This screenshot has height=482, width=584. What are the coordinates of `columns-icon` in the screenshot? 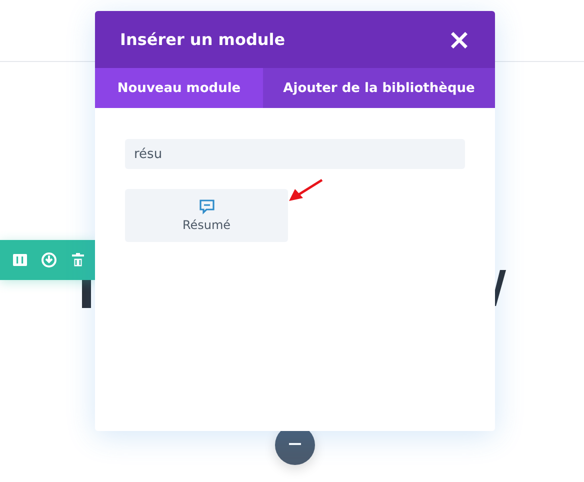 It's located at (20, 260).